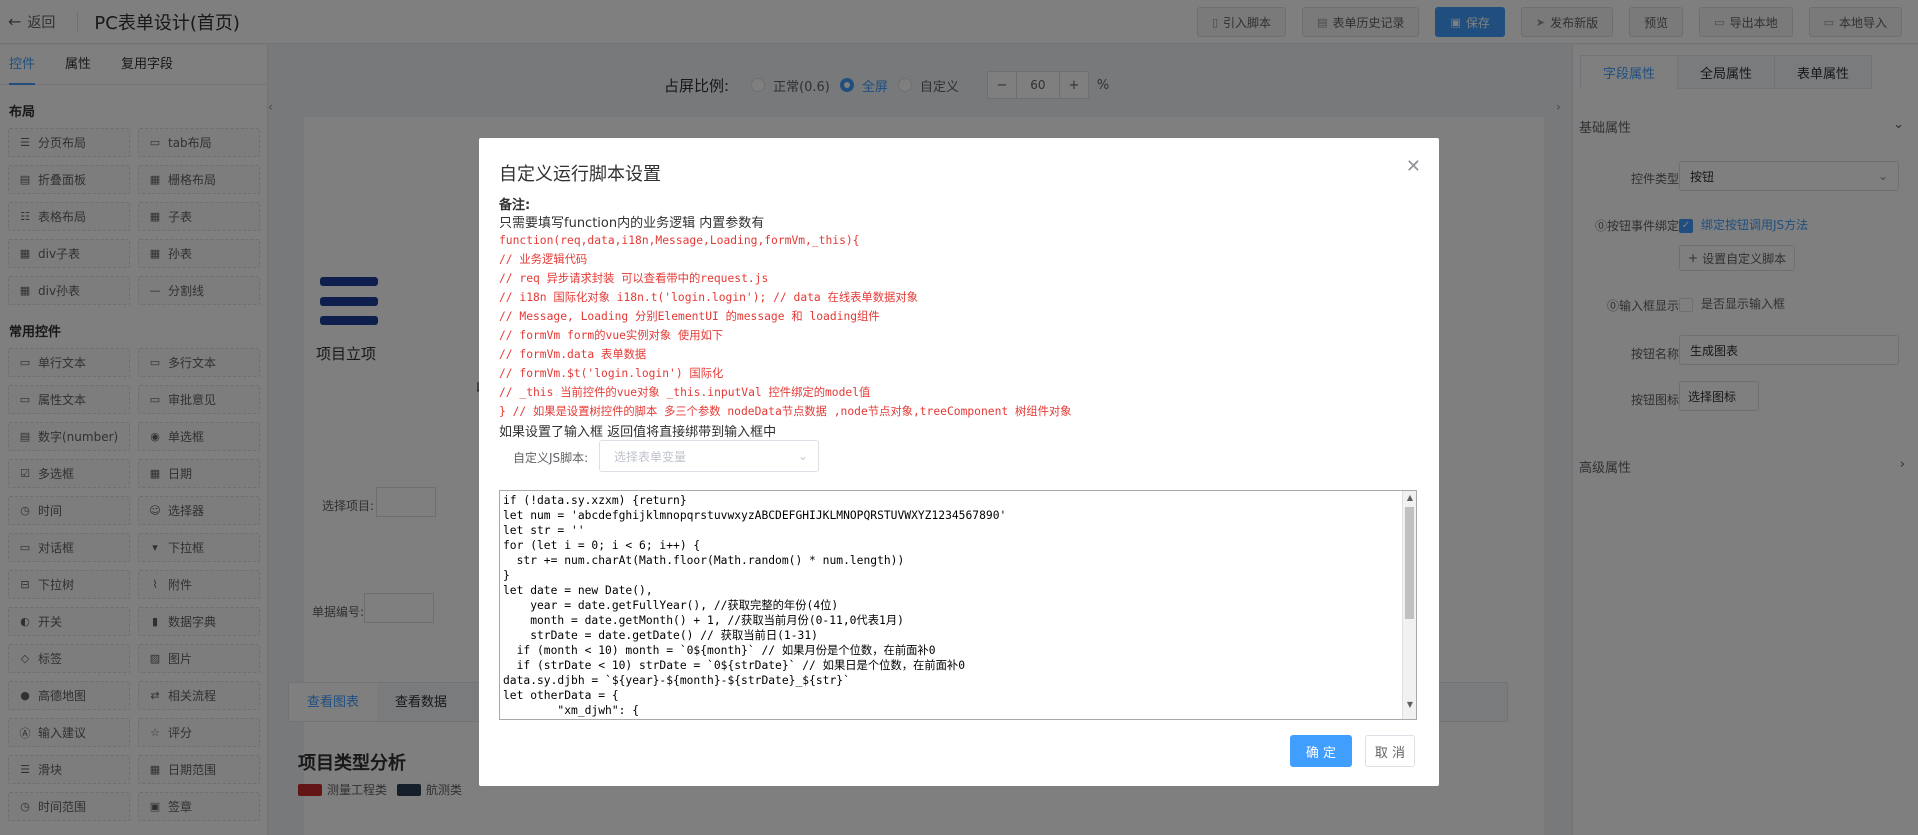  Describe the element at coordinates (1413, 166) in the screenshot. I see `close-icon: ✕` at that location.